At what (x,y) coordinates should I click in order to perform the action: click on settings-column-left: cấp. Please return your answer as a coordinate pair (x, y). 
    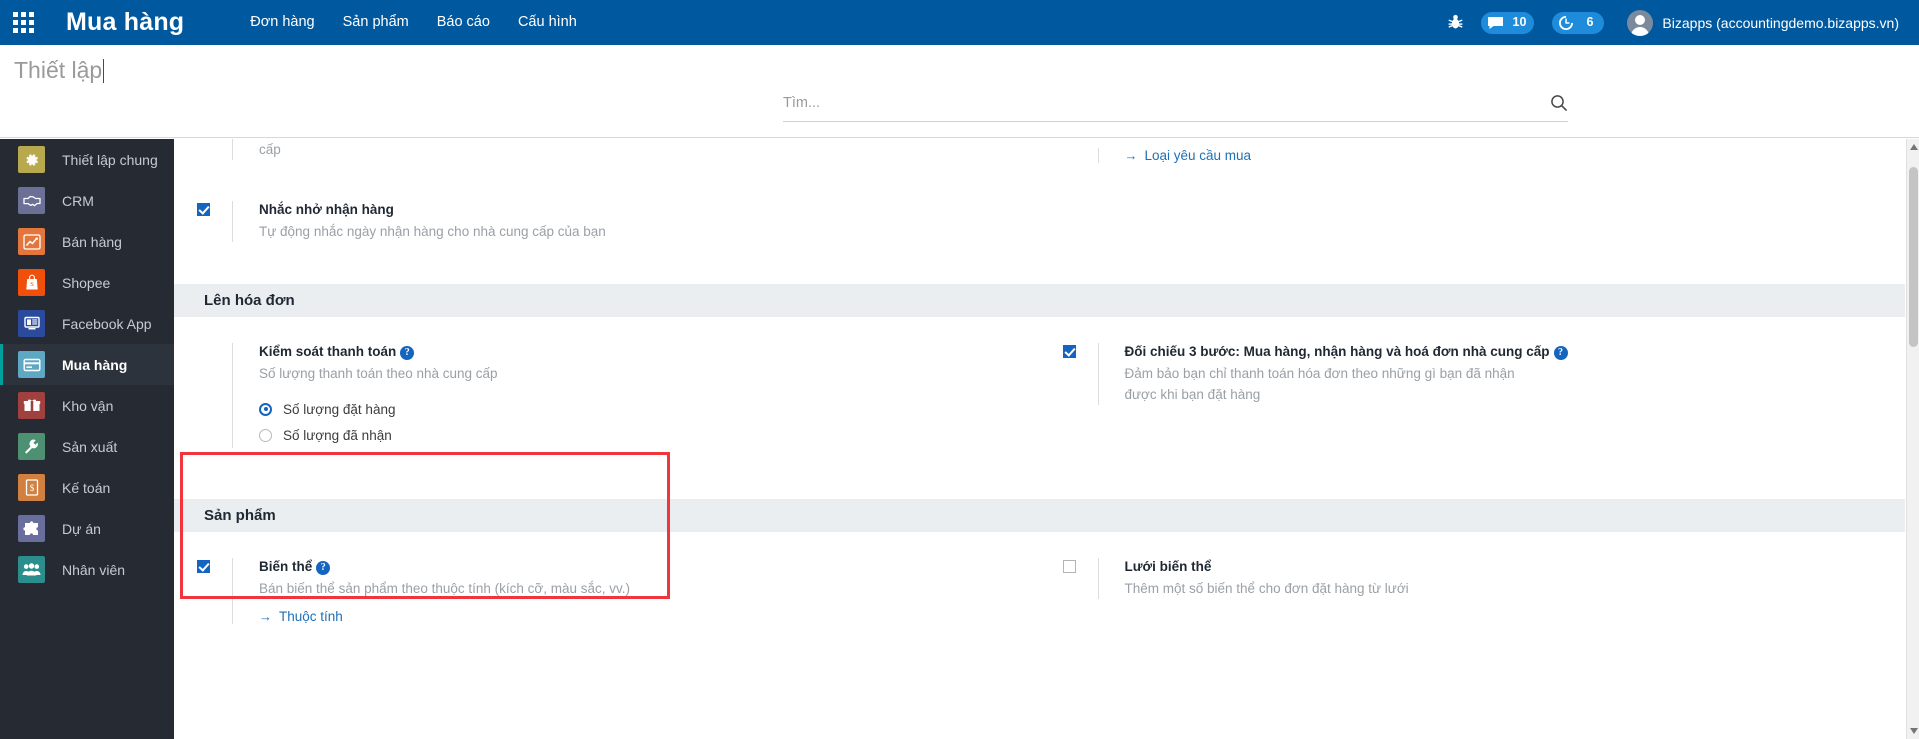
    Looking at the image, I should click on (607, 170).